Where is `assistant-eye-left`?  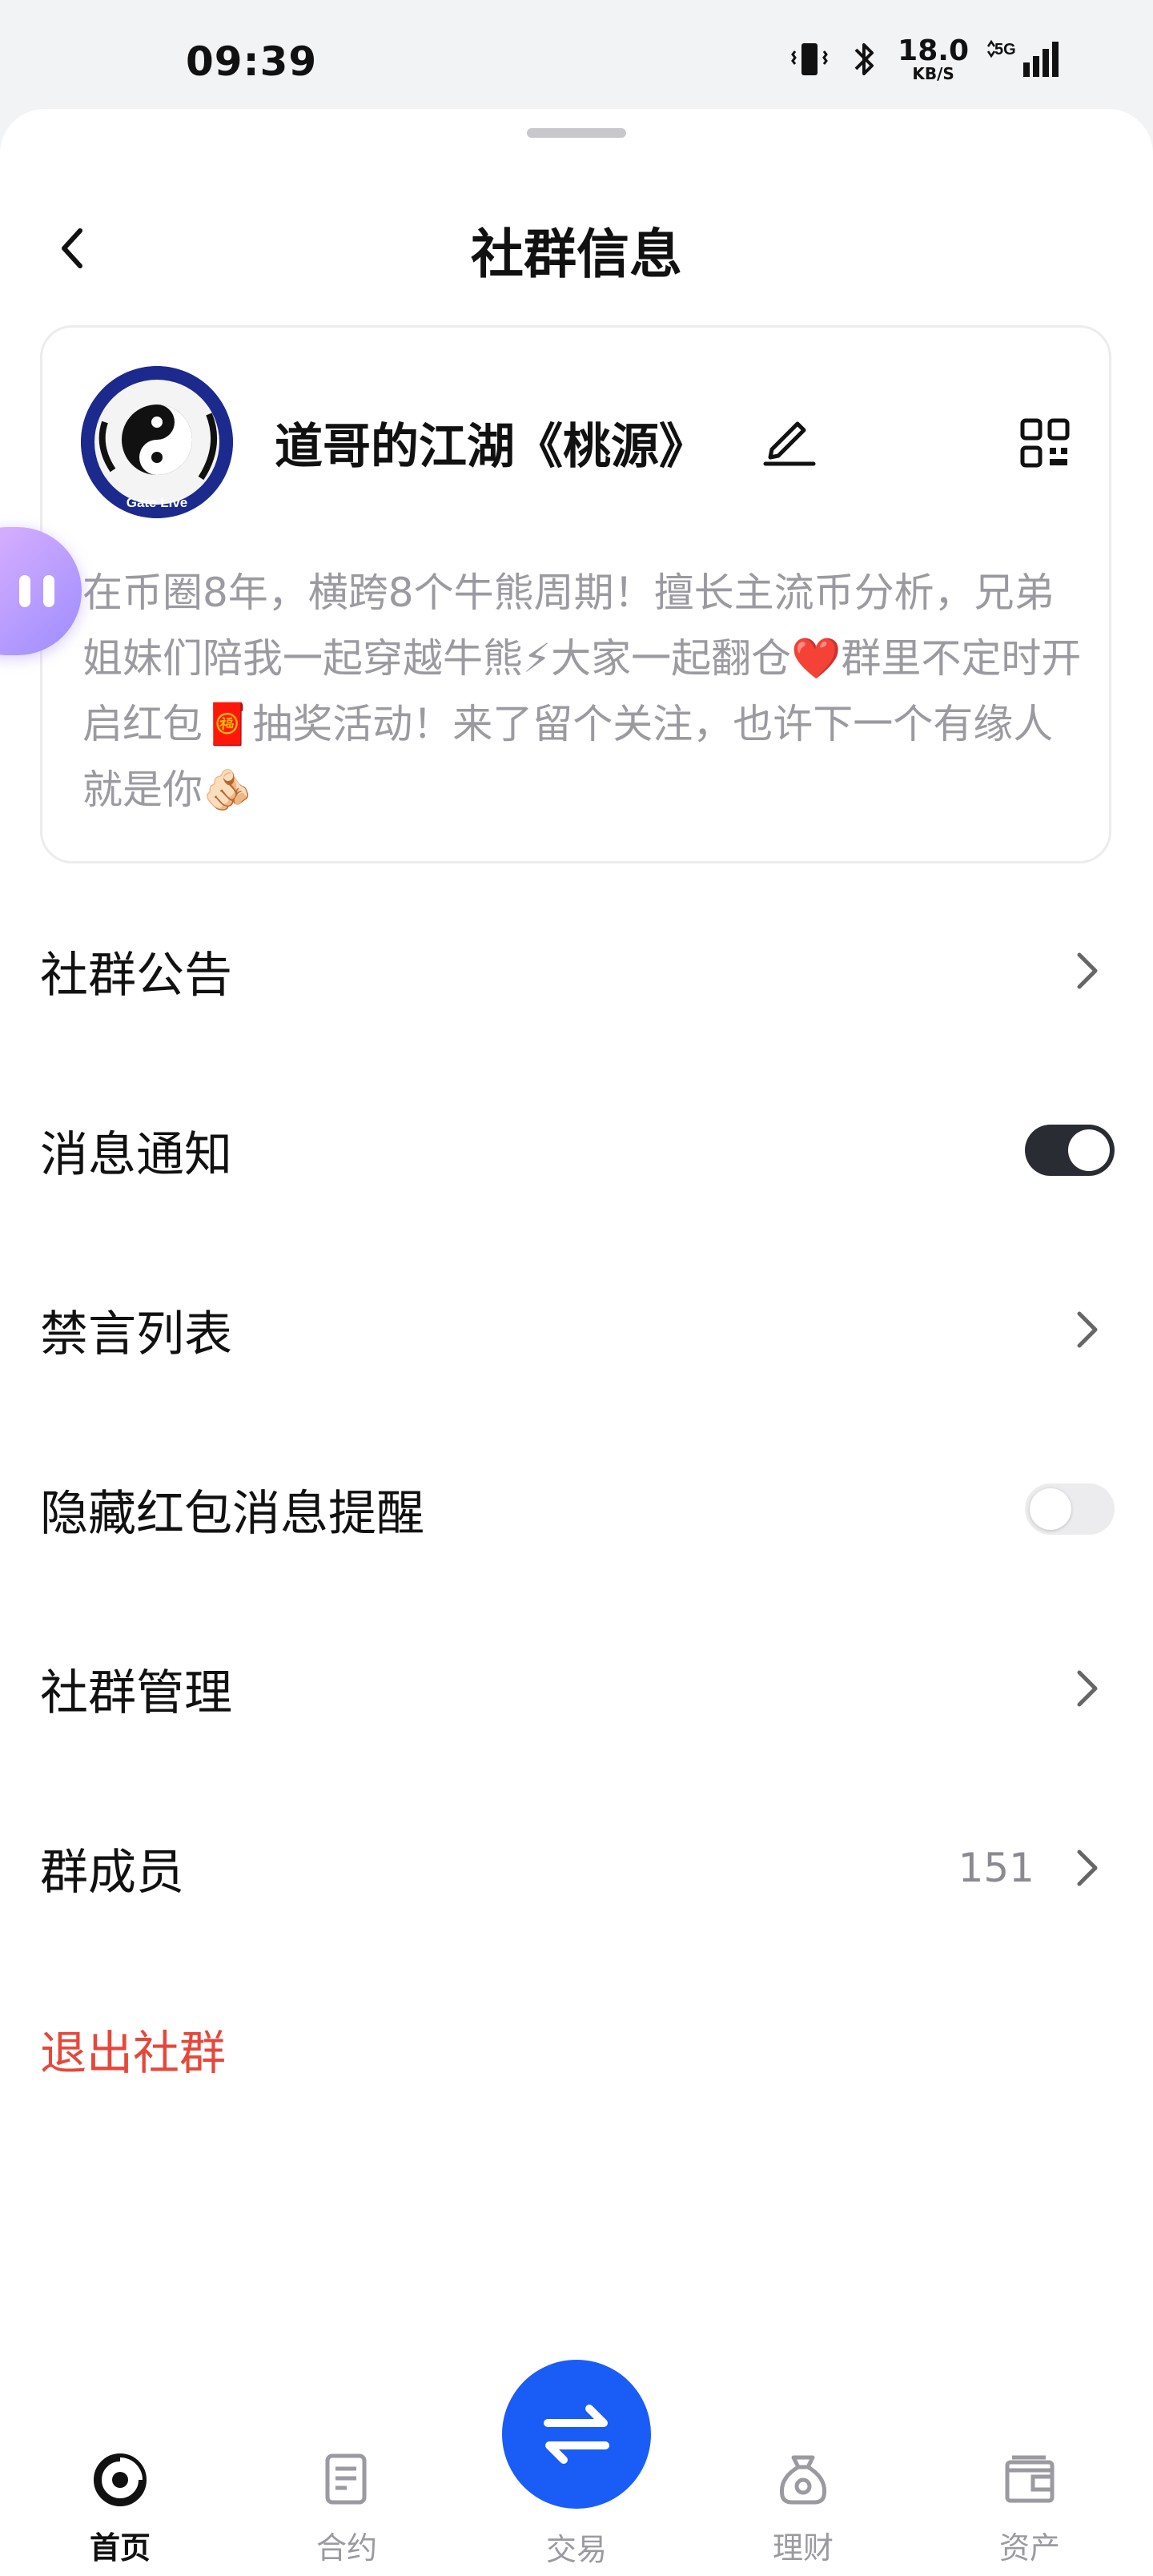
assistant-eye-left is located at coordinates (25, 591).